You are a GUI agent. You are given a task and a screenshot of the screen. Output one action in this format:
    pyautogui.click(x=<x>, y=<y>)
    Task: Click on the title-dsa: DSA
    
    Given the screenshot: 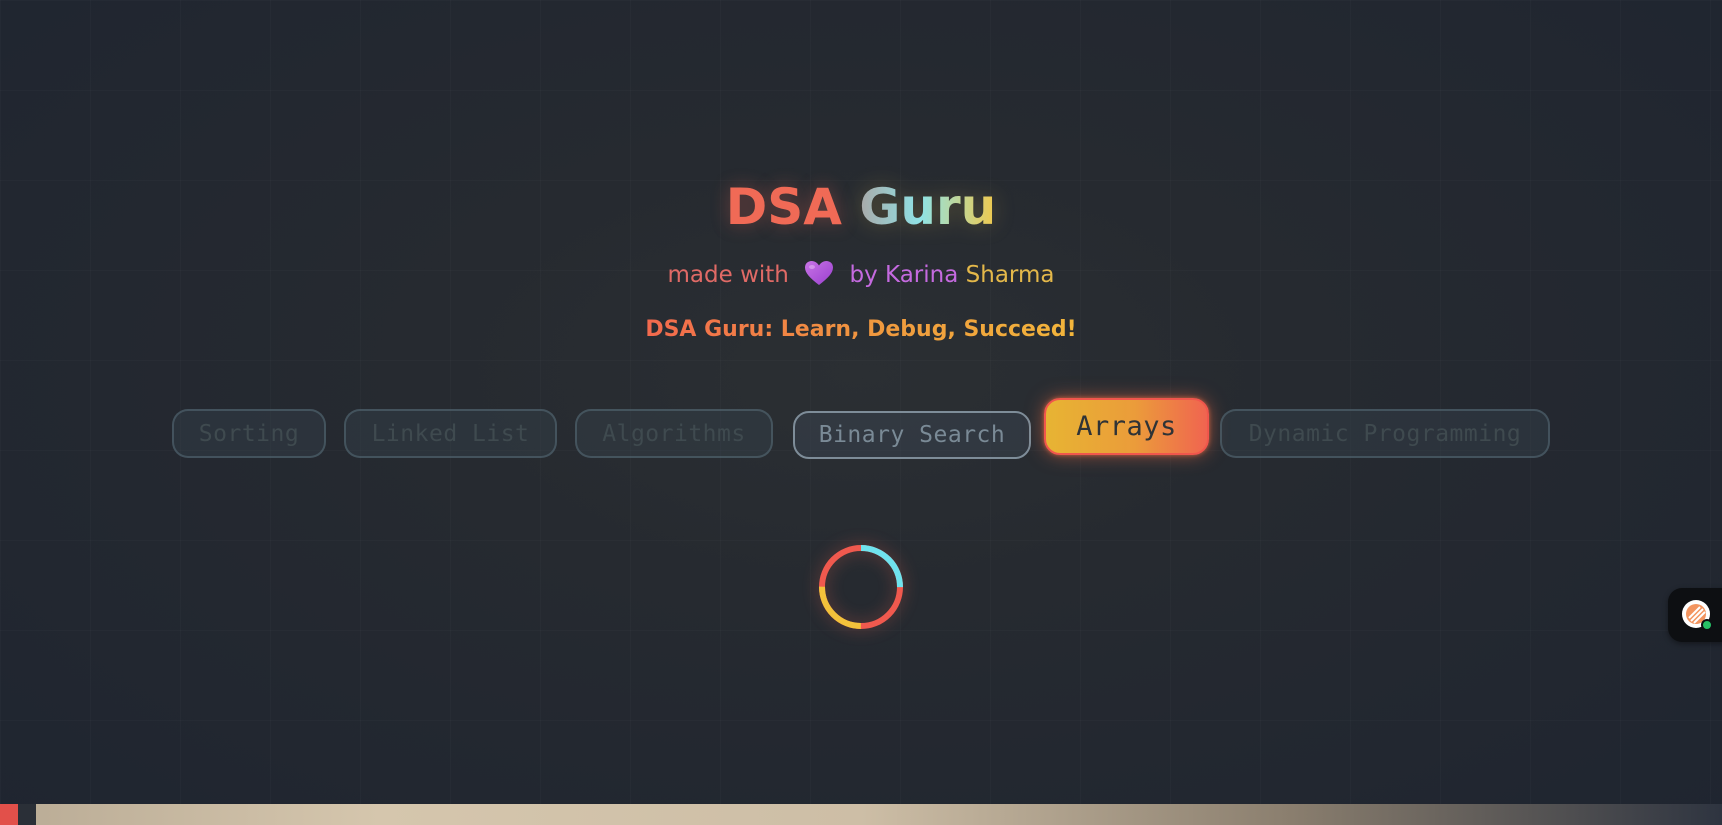 What is the action you would take?
    pyautogui.click(x=783, y=207)
    